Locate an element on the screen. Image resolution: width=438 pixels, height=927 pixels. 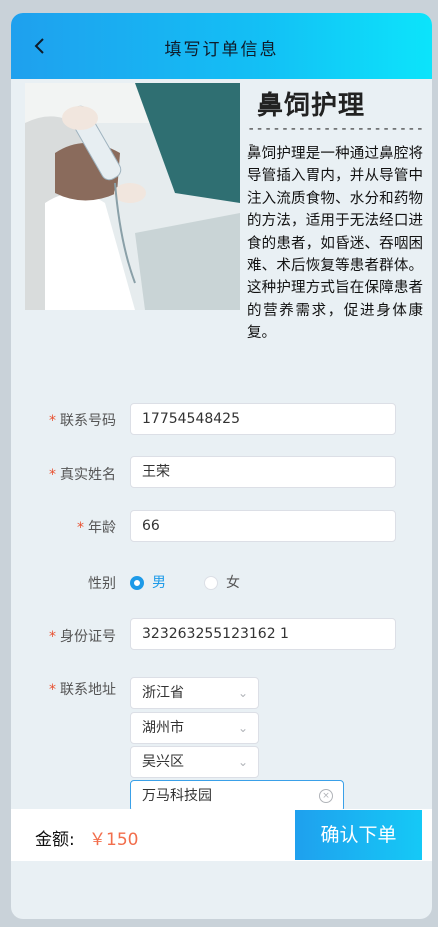
id-card-label: * 身份证号 is located at coordinates (82, 637).